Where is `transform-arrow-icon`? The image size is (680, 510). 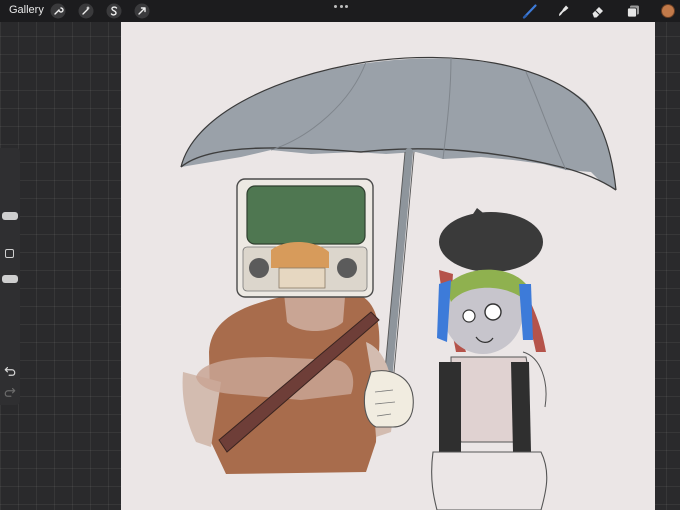
transform-arrow-icon is located at coordinates (142, 11).